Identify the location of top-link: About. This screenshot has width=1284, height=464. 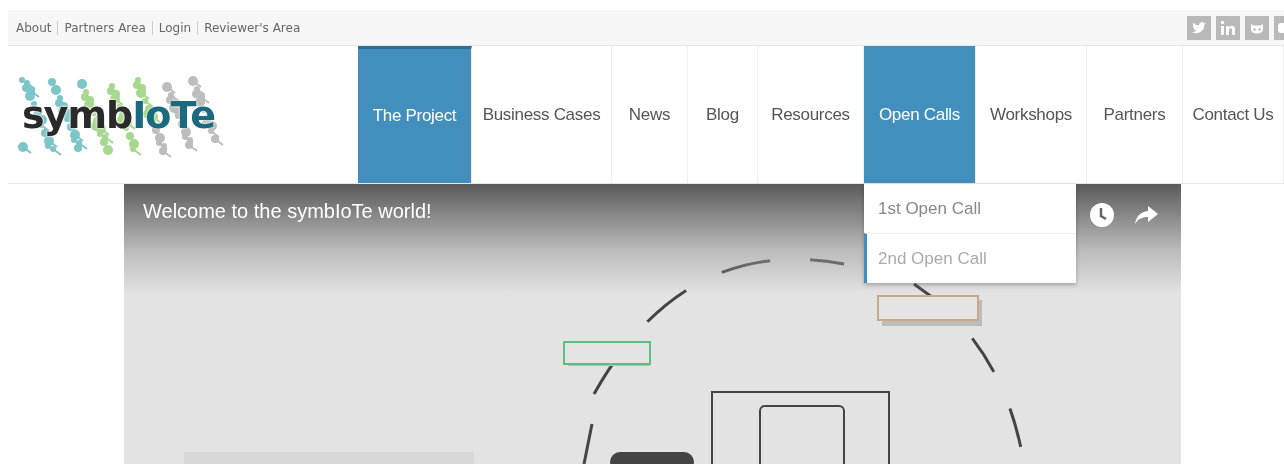
(37, 27).